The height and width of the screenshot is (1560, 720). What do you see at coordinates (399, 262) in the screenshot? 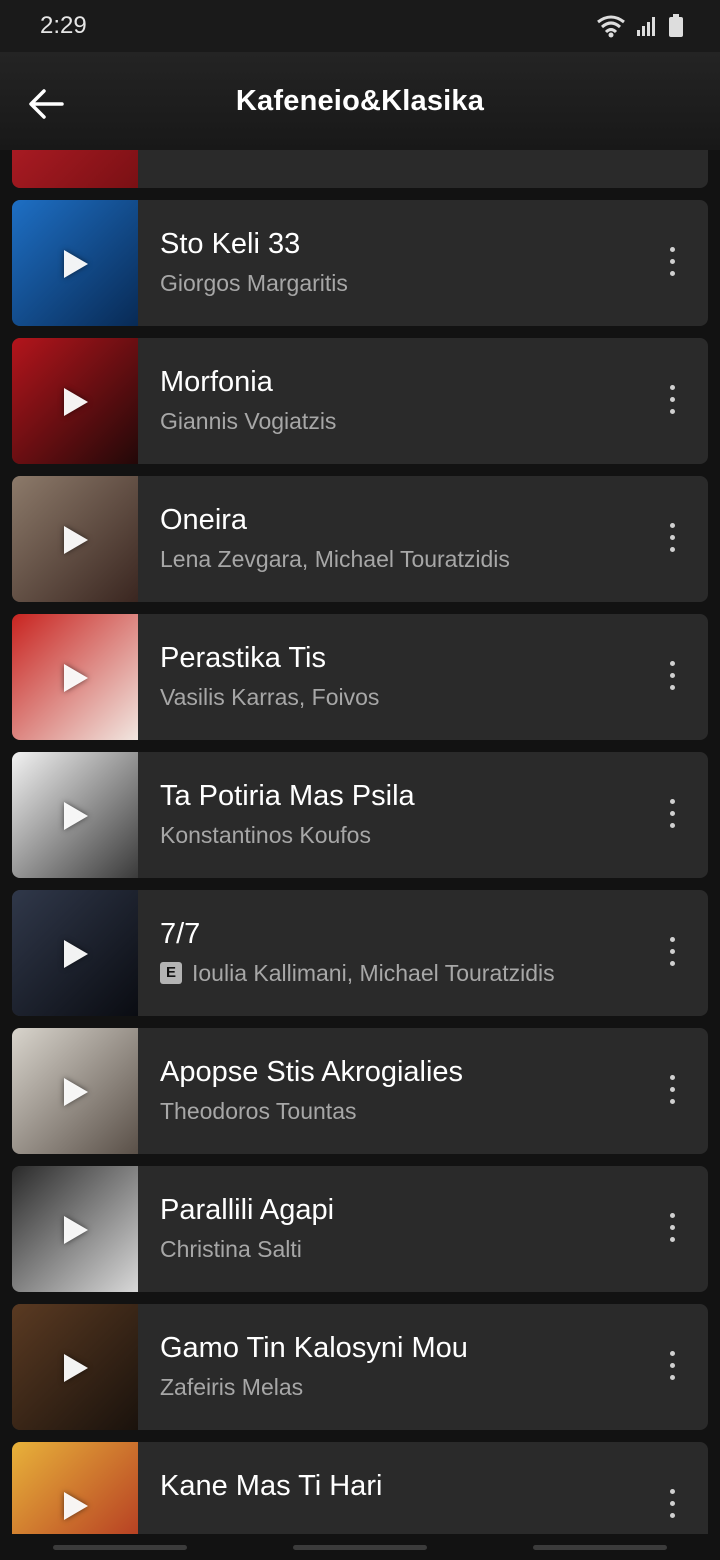
I see `track-info: Sto Keli 33 Giorgos Margaritis` at bounding box center [399, 262].